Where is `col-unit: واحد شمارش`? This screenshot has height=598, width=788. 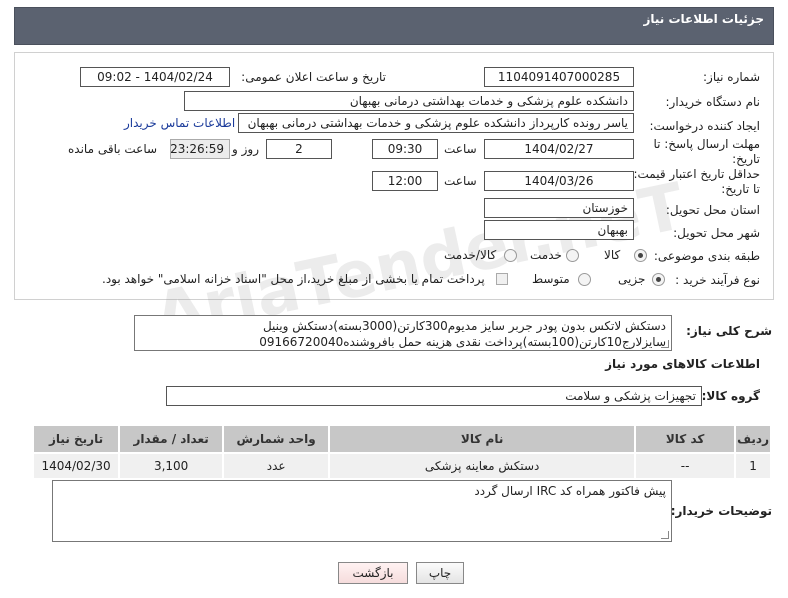
col-unit: واحد شمارش is located at coordinates (276, 439).